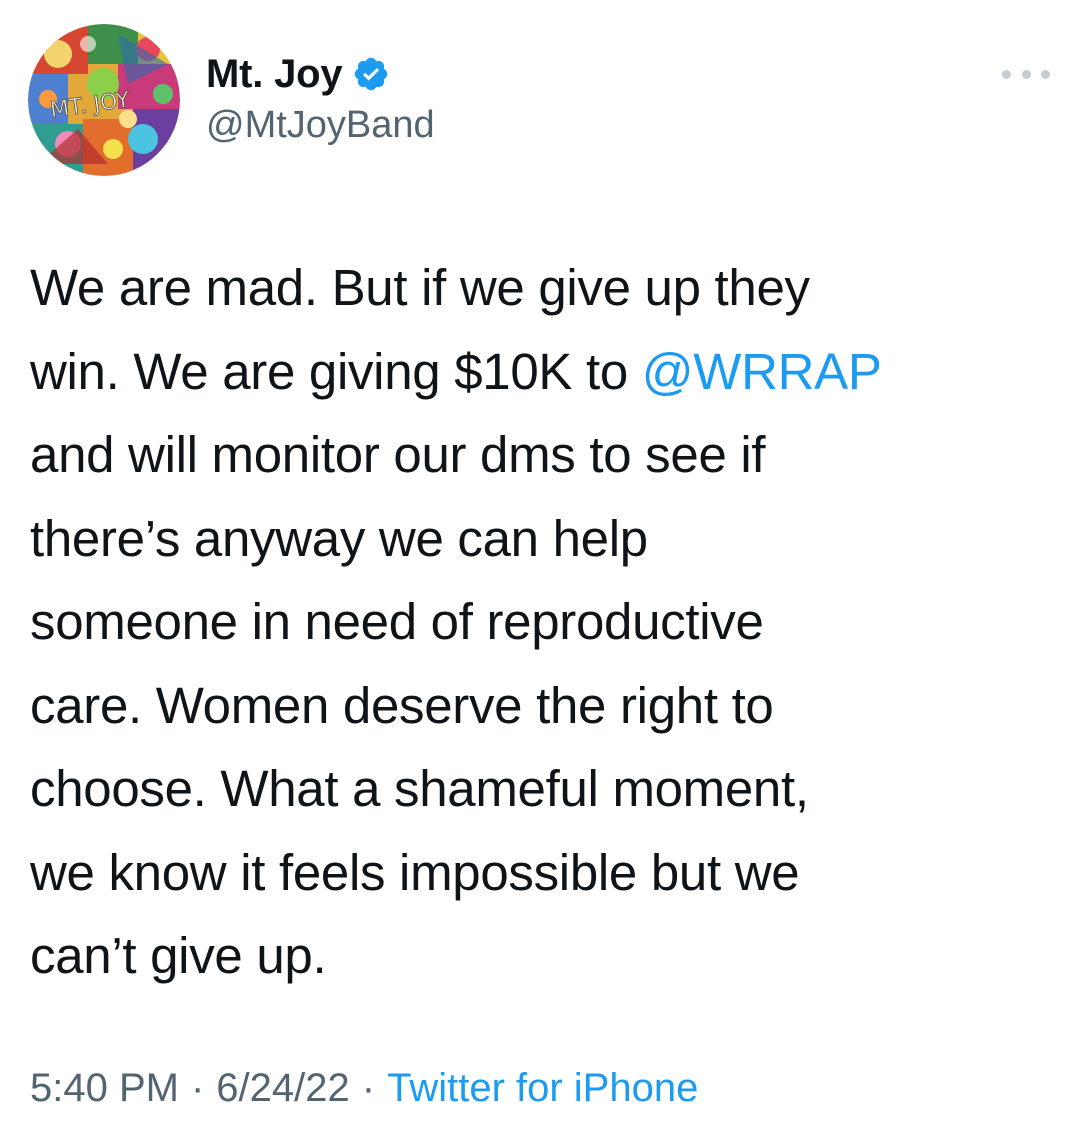 Image resolution: width=1080 pixels, height=1146 pixels. What do you see at coordinates (320, 125) in the screenshot?
I see `author-handle: @MtJoyBand` at bounding box center [320, 125].